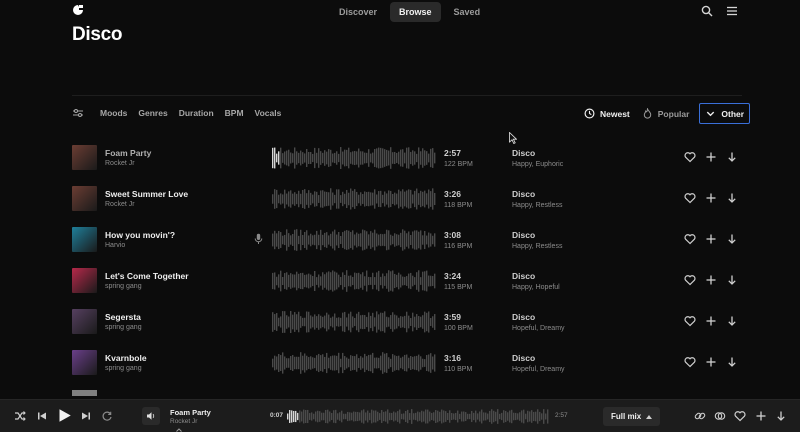  Describe the element at coordinates (537, 164) in the screenshot. I see `track-moods: Happy, Euphoric` at that location.